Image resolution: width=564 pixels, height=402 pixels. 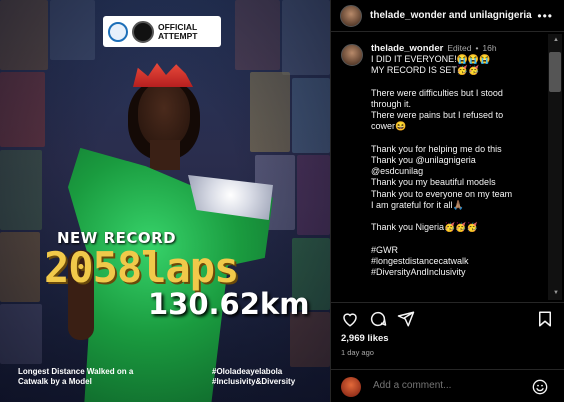 I want to click on caption-line: I DID IT EVERYONE!😭😭😭, so click(x=431, y=59).